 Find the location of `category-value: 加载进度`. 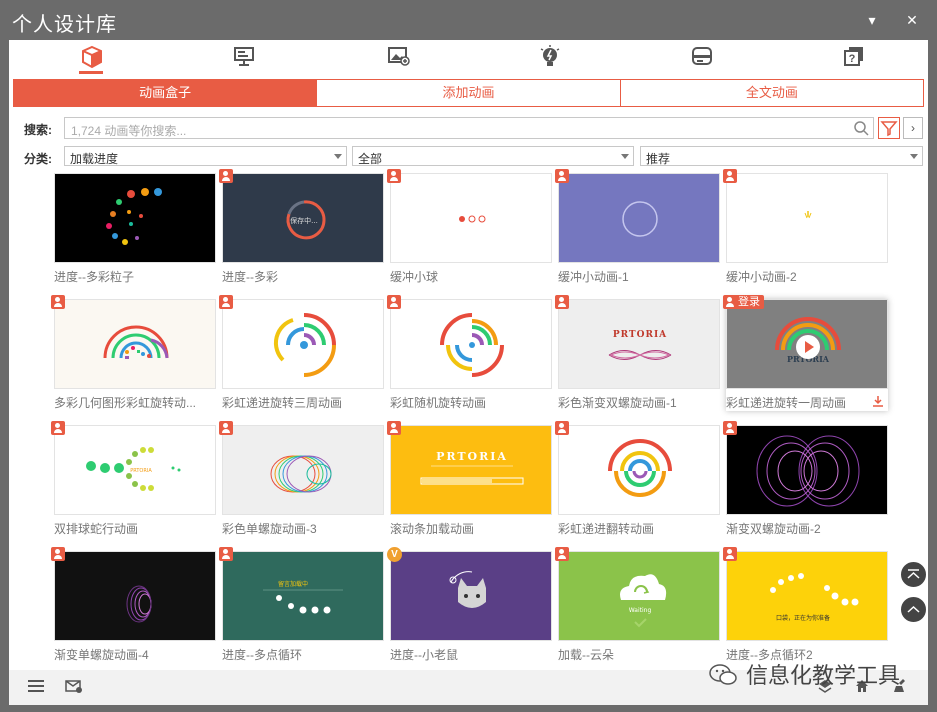

category-value: 加载进度 is located at coordinates (94, 159).